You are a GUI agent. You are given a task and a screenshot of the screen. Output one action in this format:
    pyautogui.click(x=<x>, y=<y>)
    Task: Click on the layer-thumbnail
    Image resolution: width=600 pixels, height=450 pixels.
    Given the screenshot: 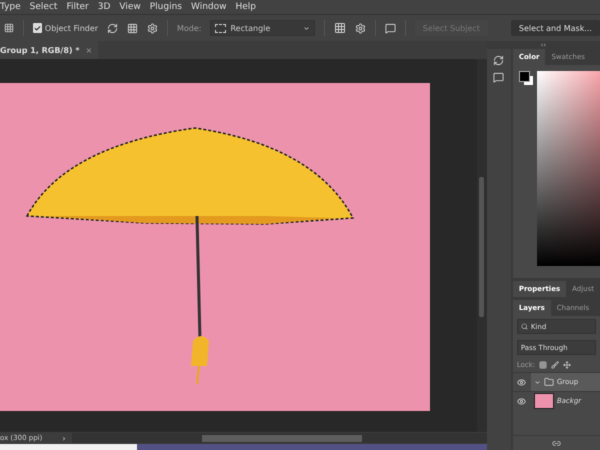 What is the action you would take?
    pyautogui.click(x=544, y=401)
    